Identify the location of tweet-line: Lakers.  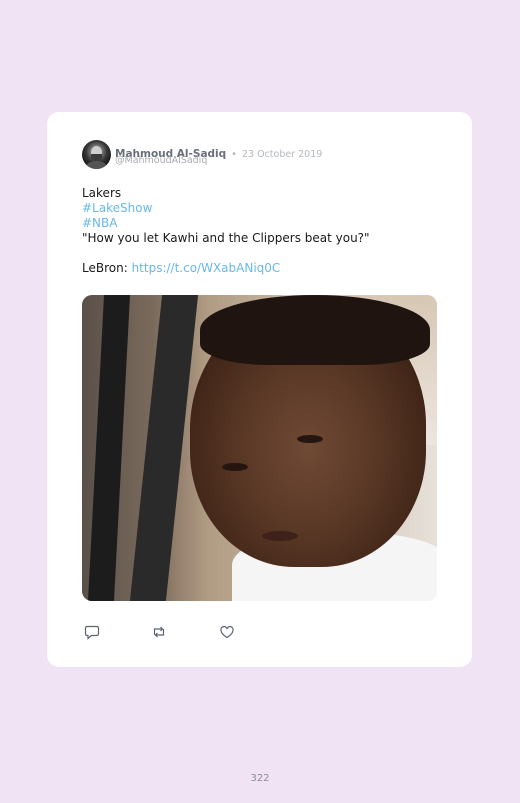
(102, 193).